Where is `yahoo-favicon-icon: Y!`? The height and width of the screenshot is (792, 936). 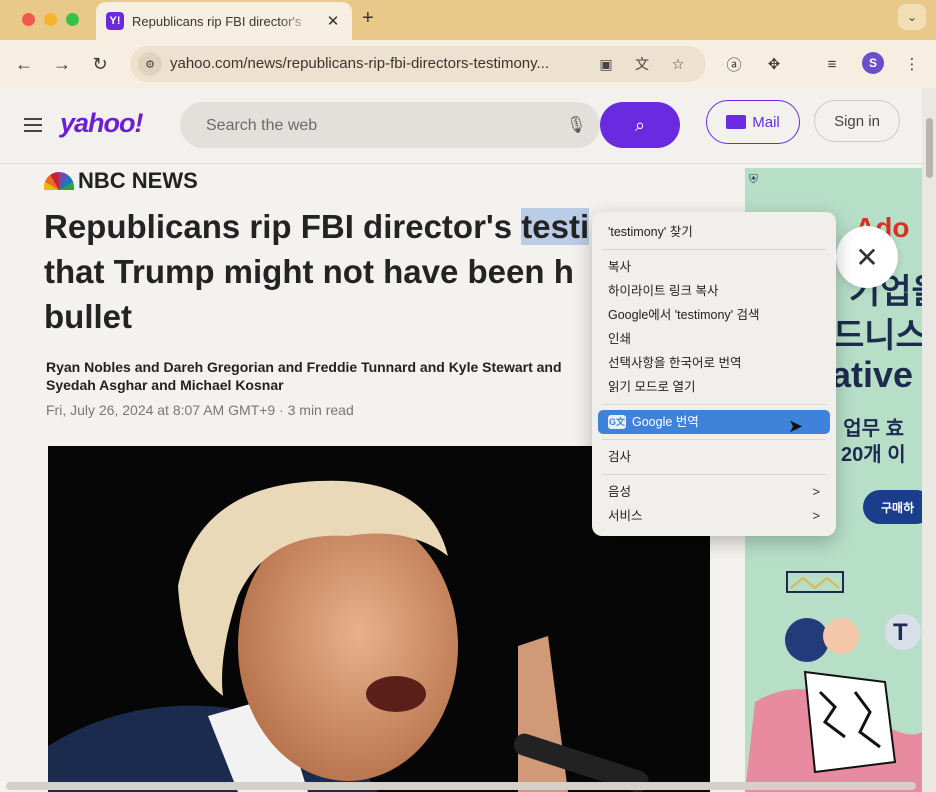
yahoo-favicon-icon: Y! is located at coordinates (115, 21).